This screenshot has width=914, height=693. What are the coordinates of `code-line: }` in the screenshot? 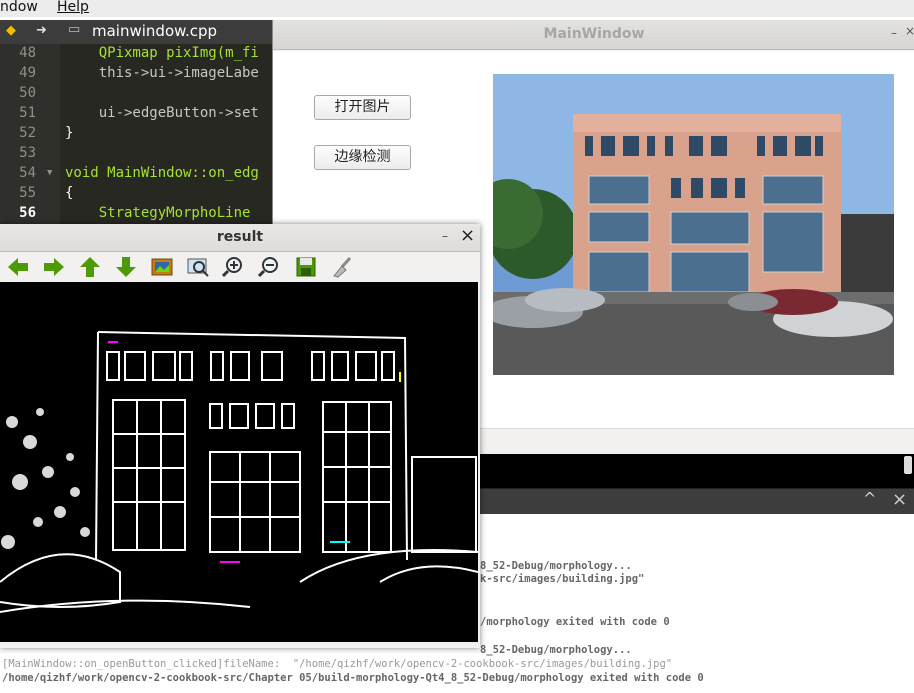 It's located at (69, 133).